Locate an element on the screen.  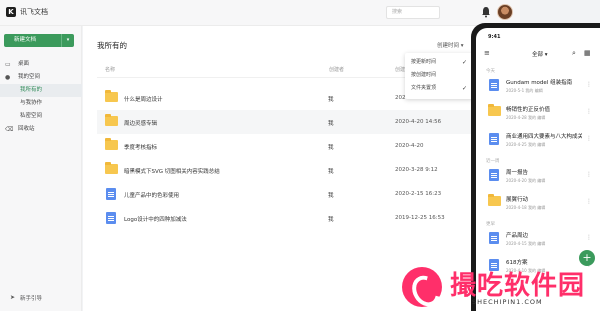
folders-on-top: 文件夹置顶 ✓ is located at coordinates (439, 88).